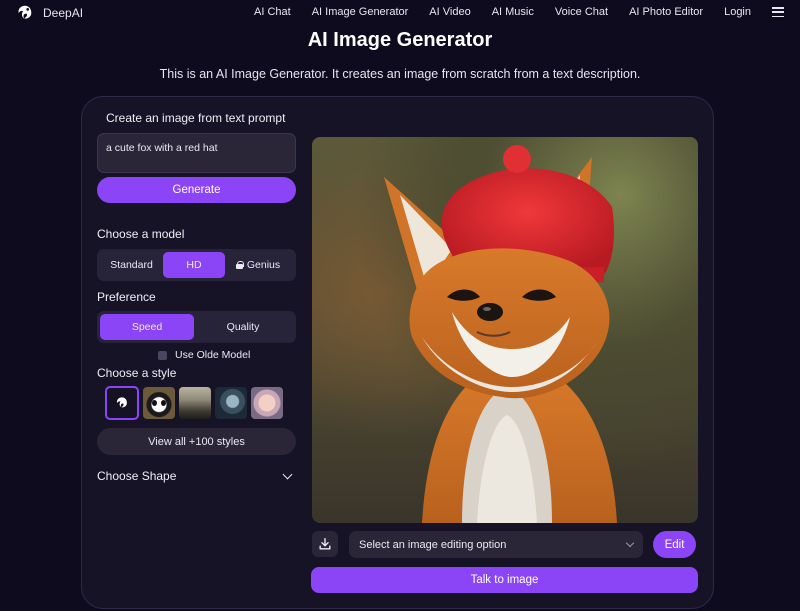 Image resolution: width=800 pixels, height=611 pixels. What do you see at coordinates (263, 265) in the screenshot?
I see `model-option-genius-label: Genius` at bounding box center [263, 265].